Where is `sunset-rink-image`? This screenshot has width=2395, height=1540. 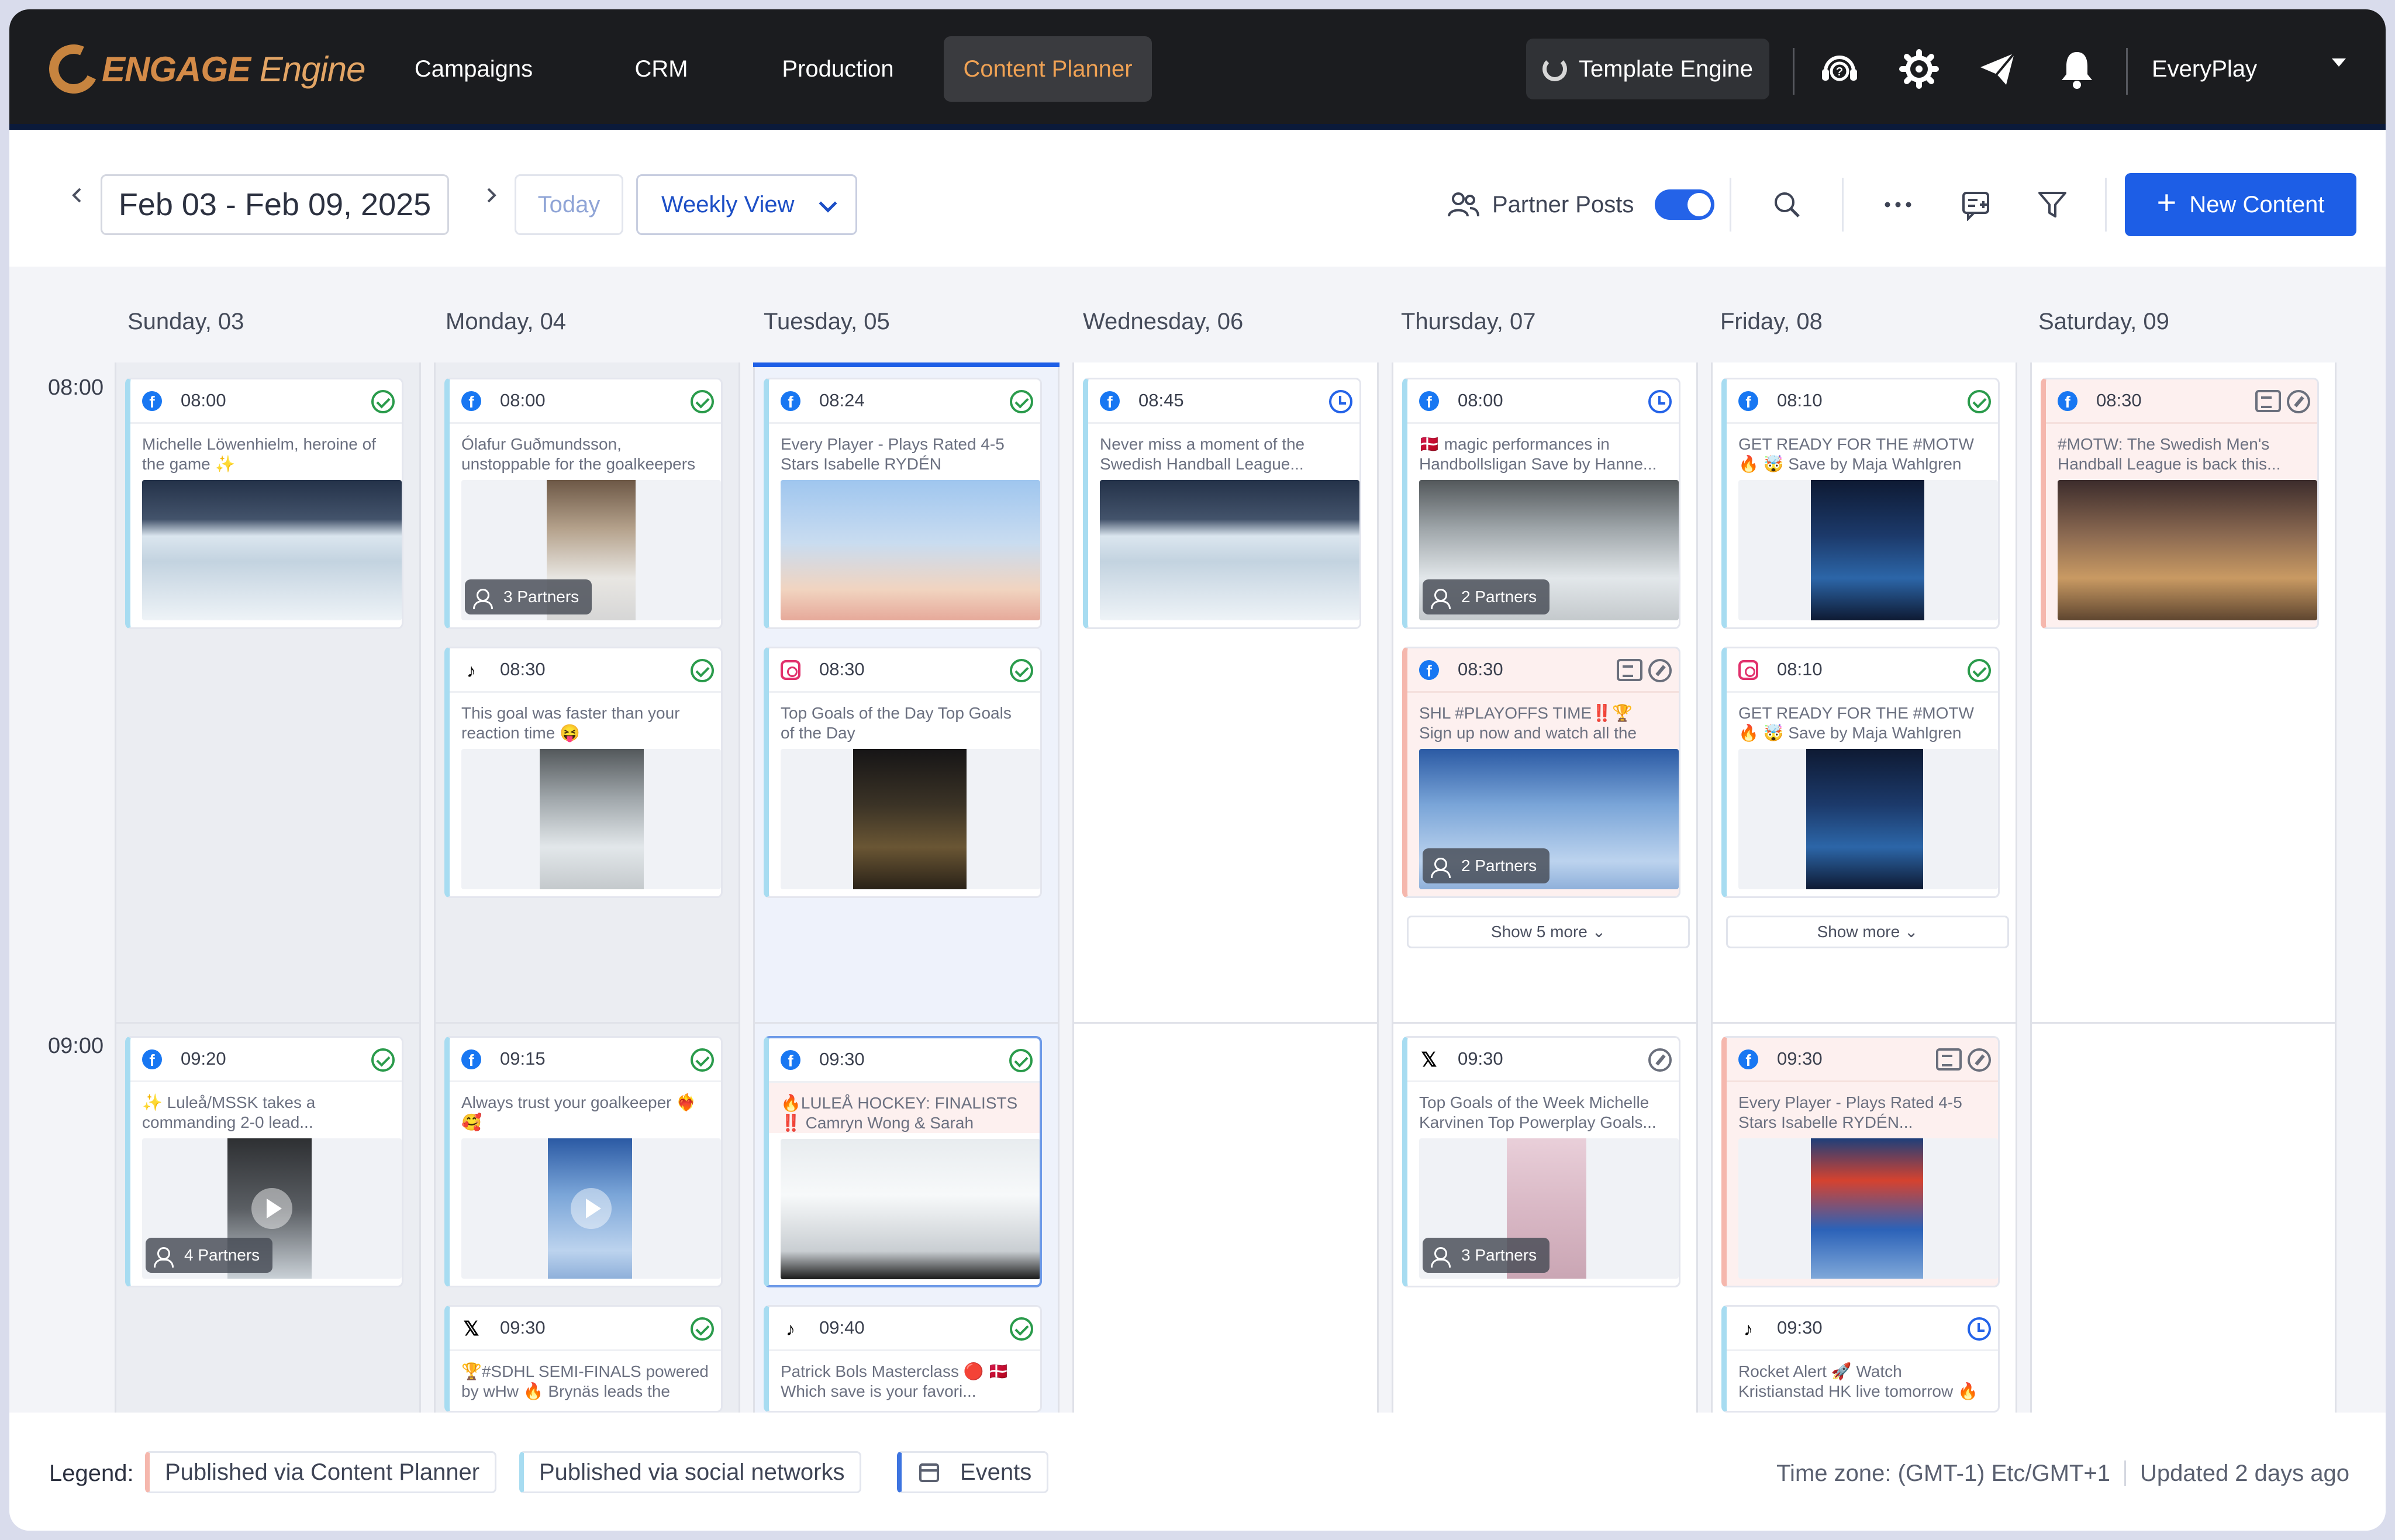 sunset-rink-image is located at coordinates (910, 550).